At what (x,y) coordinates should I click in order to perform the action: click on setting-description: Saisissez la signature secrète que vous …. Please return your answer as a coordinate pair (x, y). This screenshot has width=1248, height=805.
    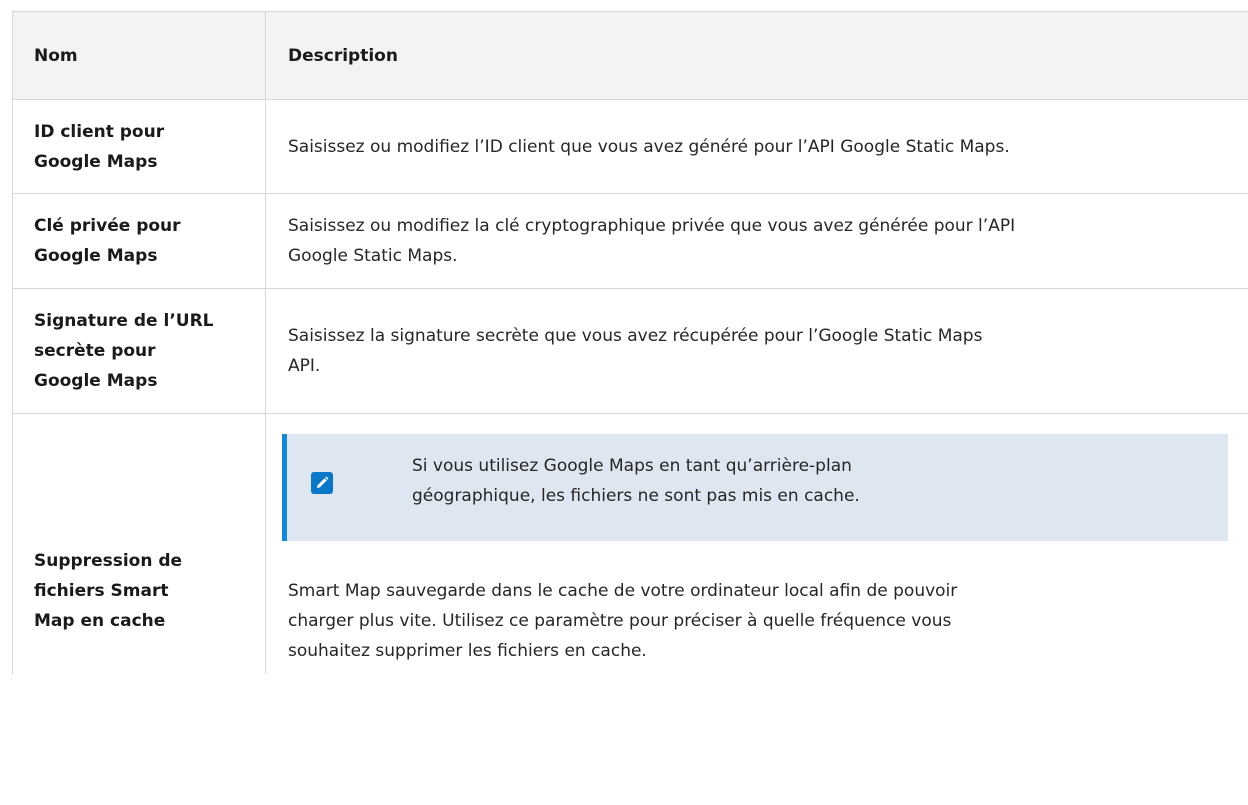
    Looking at the image, I should click on (756, 351).